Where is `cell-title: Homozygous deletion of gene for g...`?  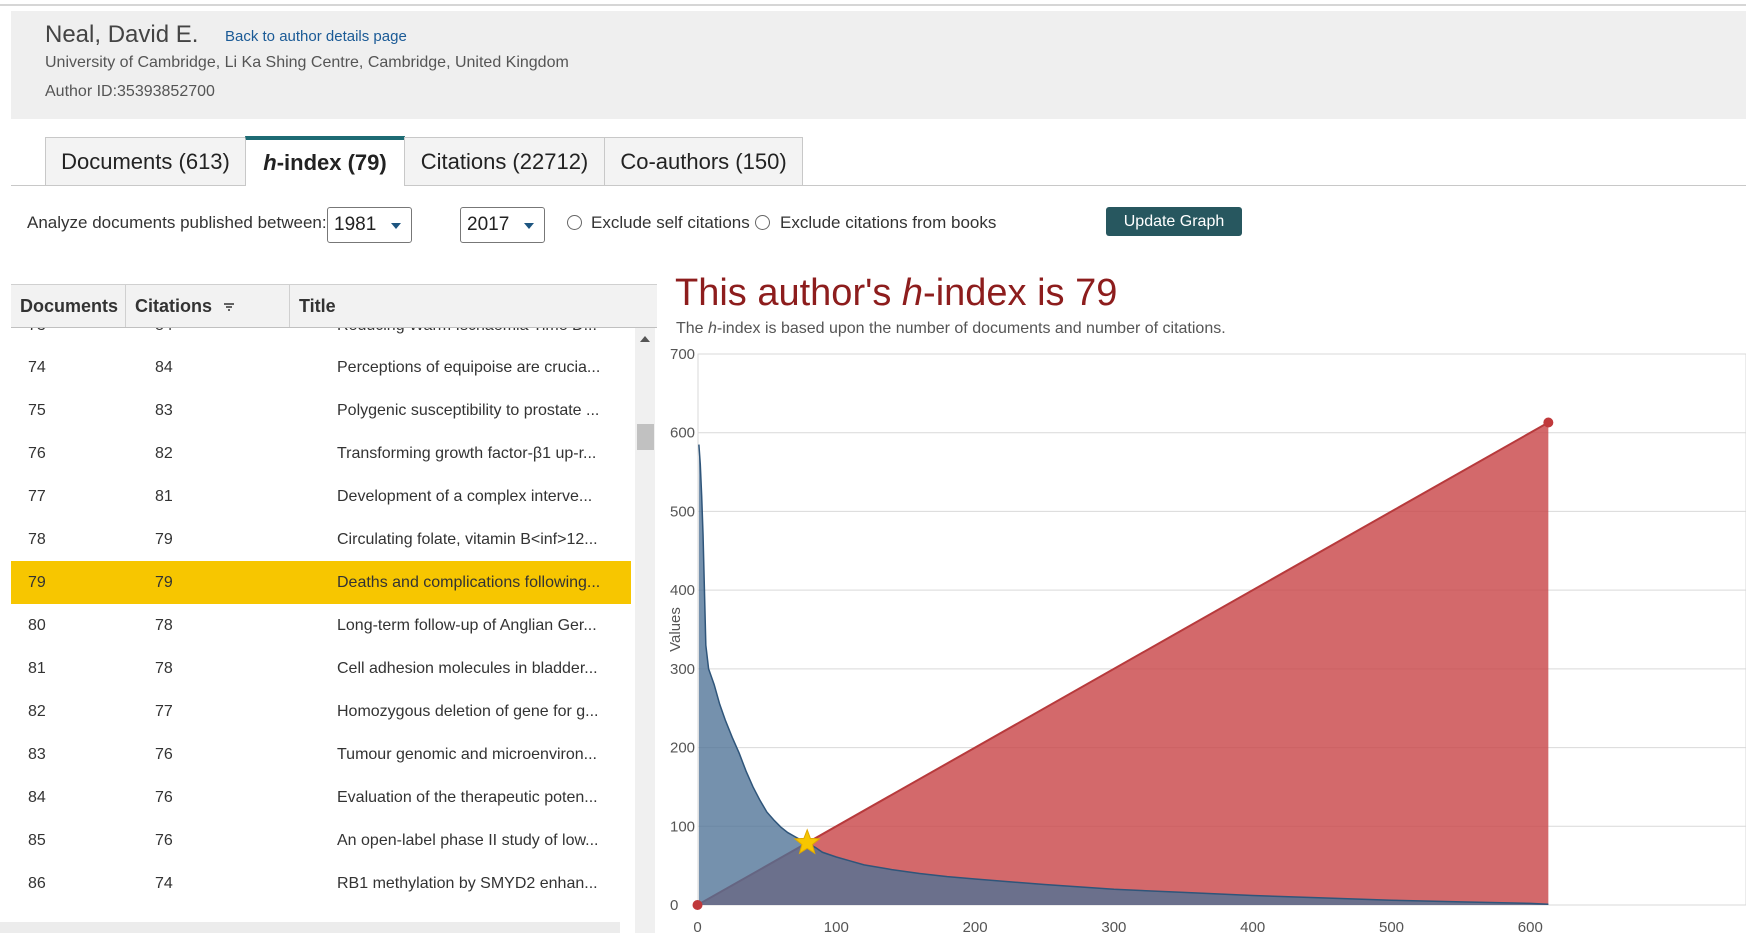 cell-title: Homozygous deletion of gene for g... is located at coordinates (482, 711).